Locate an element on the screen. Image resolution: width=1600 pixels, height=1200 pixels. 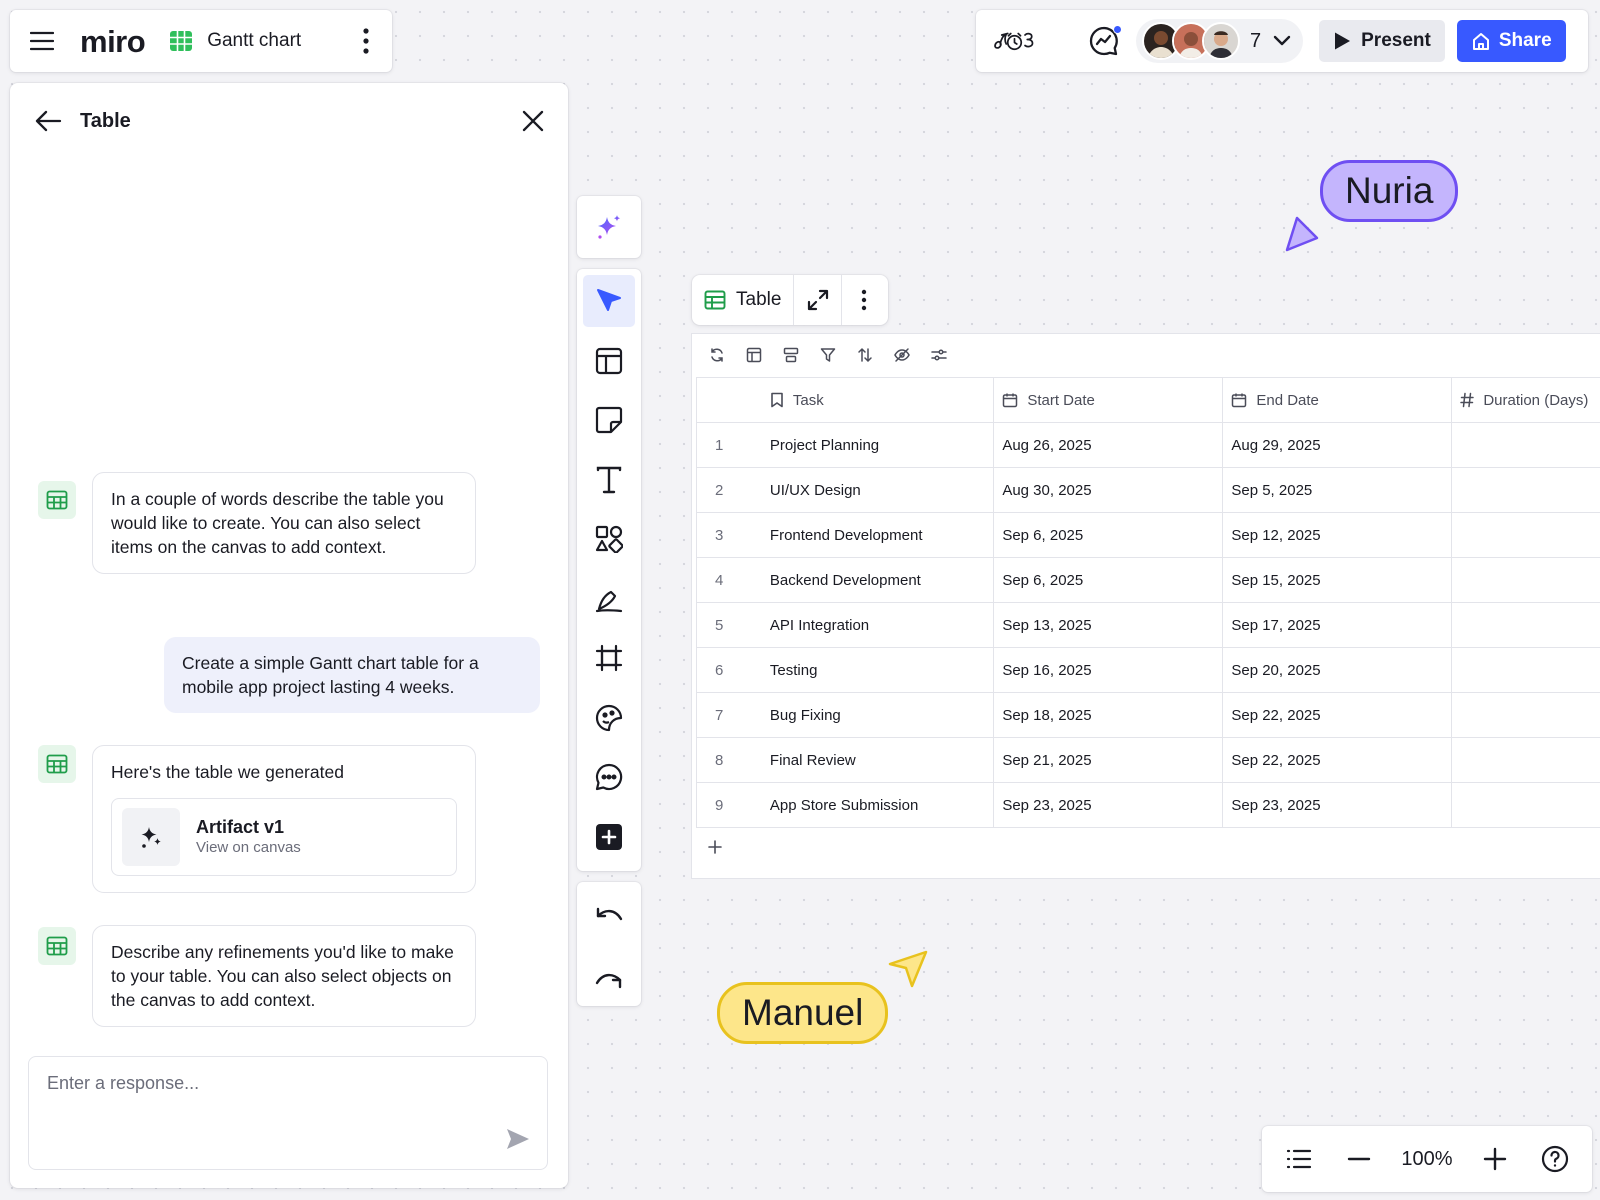
templates-tool is located at coordinates (609, 361).